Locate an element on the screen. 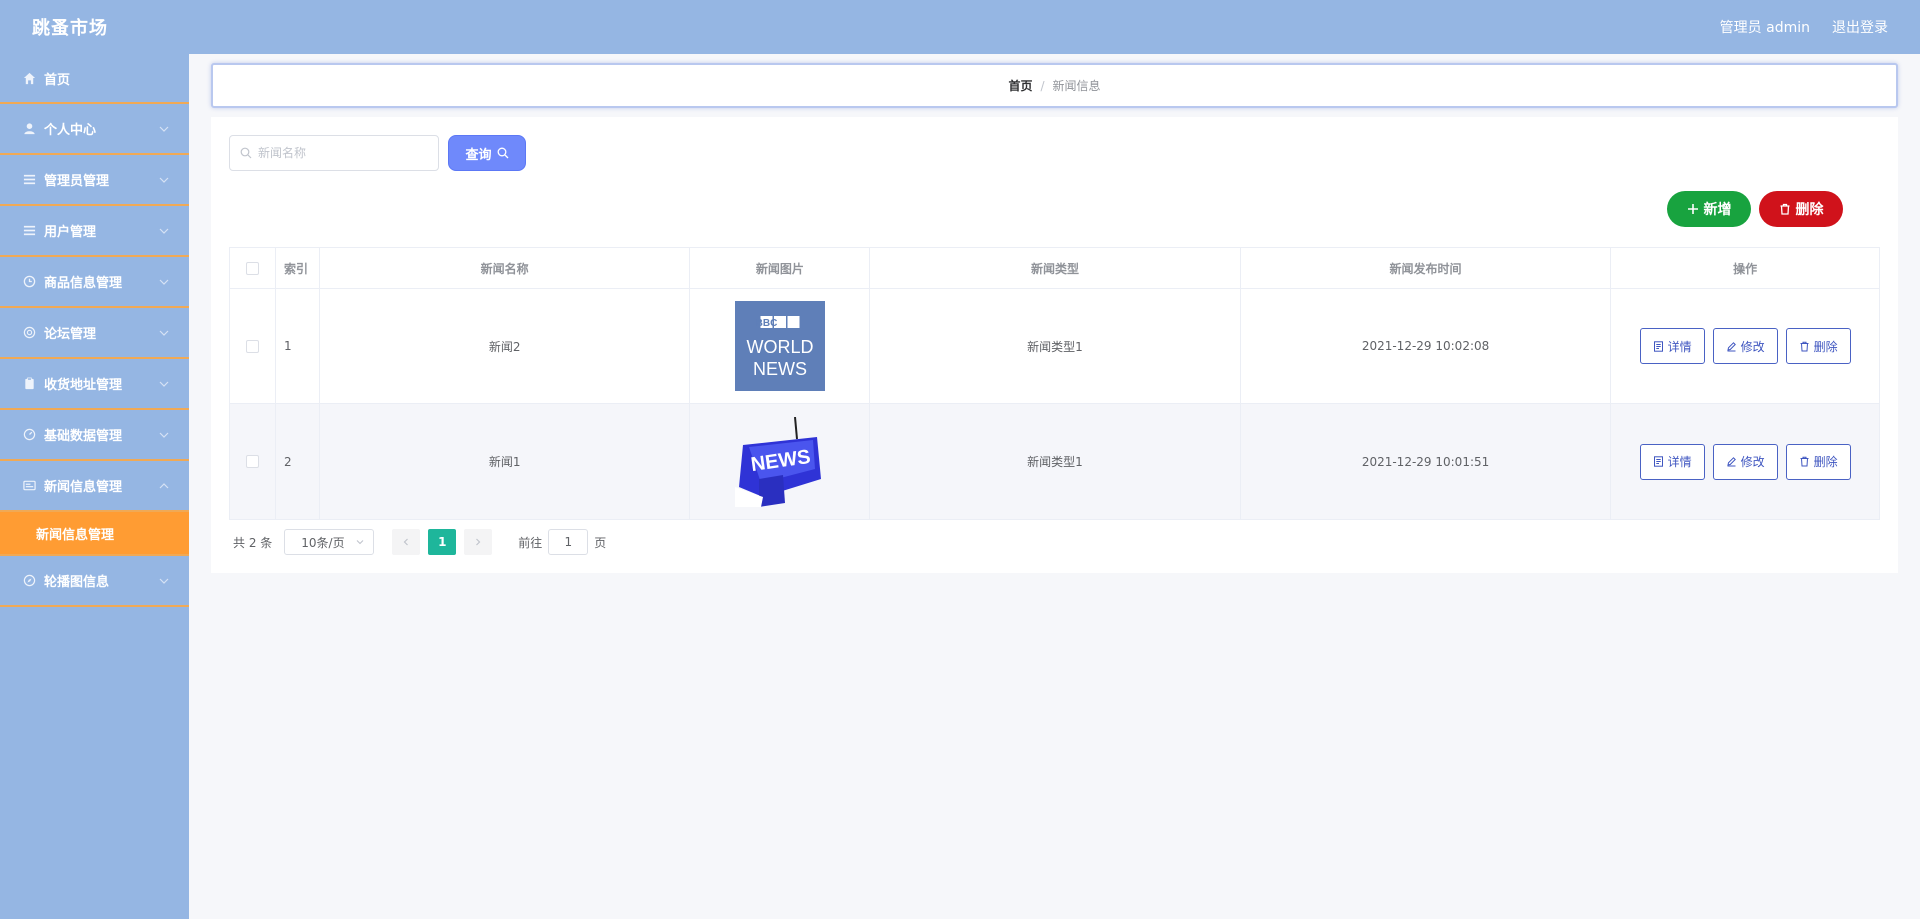 The width and height of the screenshot is (1920, 919). bbc-letter-b: BBC is located at coordinates (766, 323).